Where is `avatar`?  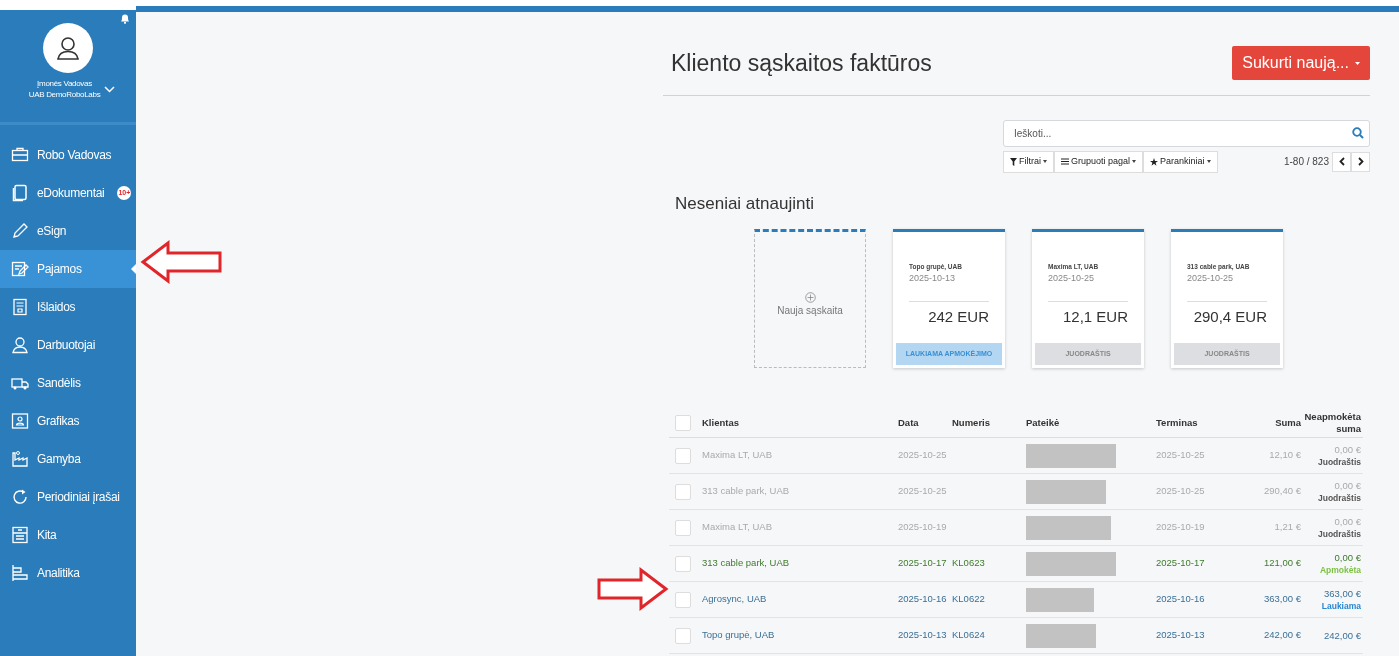 avatar is located at coordinates (68, 48).